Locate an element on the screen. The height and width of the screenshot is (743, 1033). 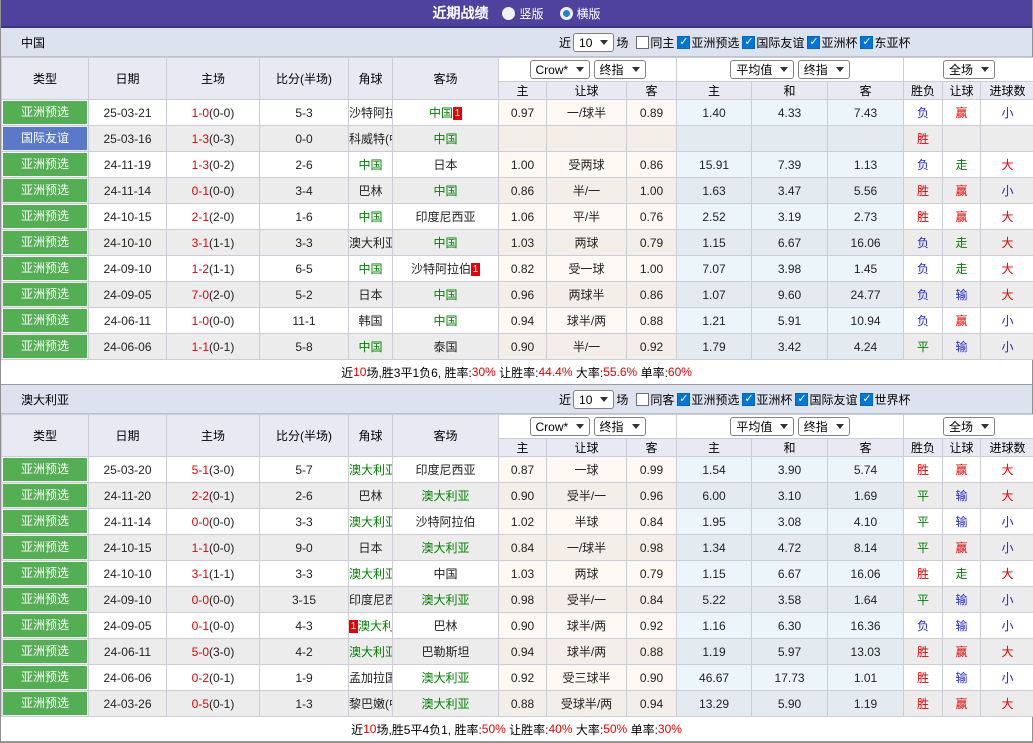
result-winlose-cell: 平 is located at coordinates (923, 522).